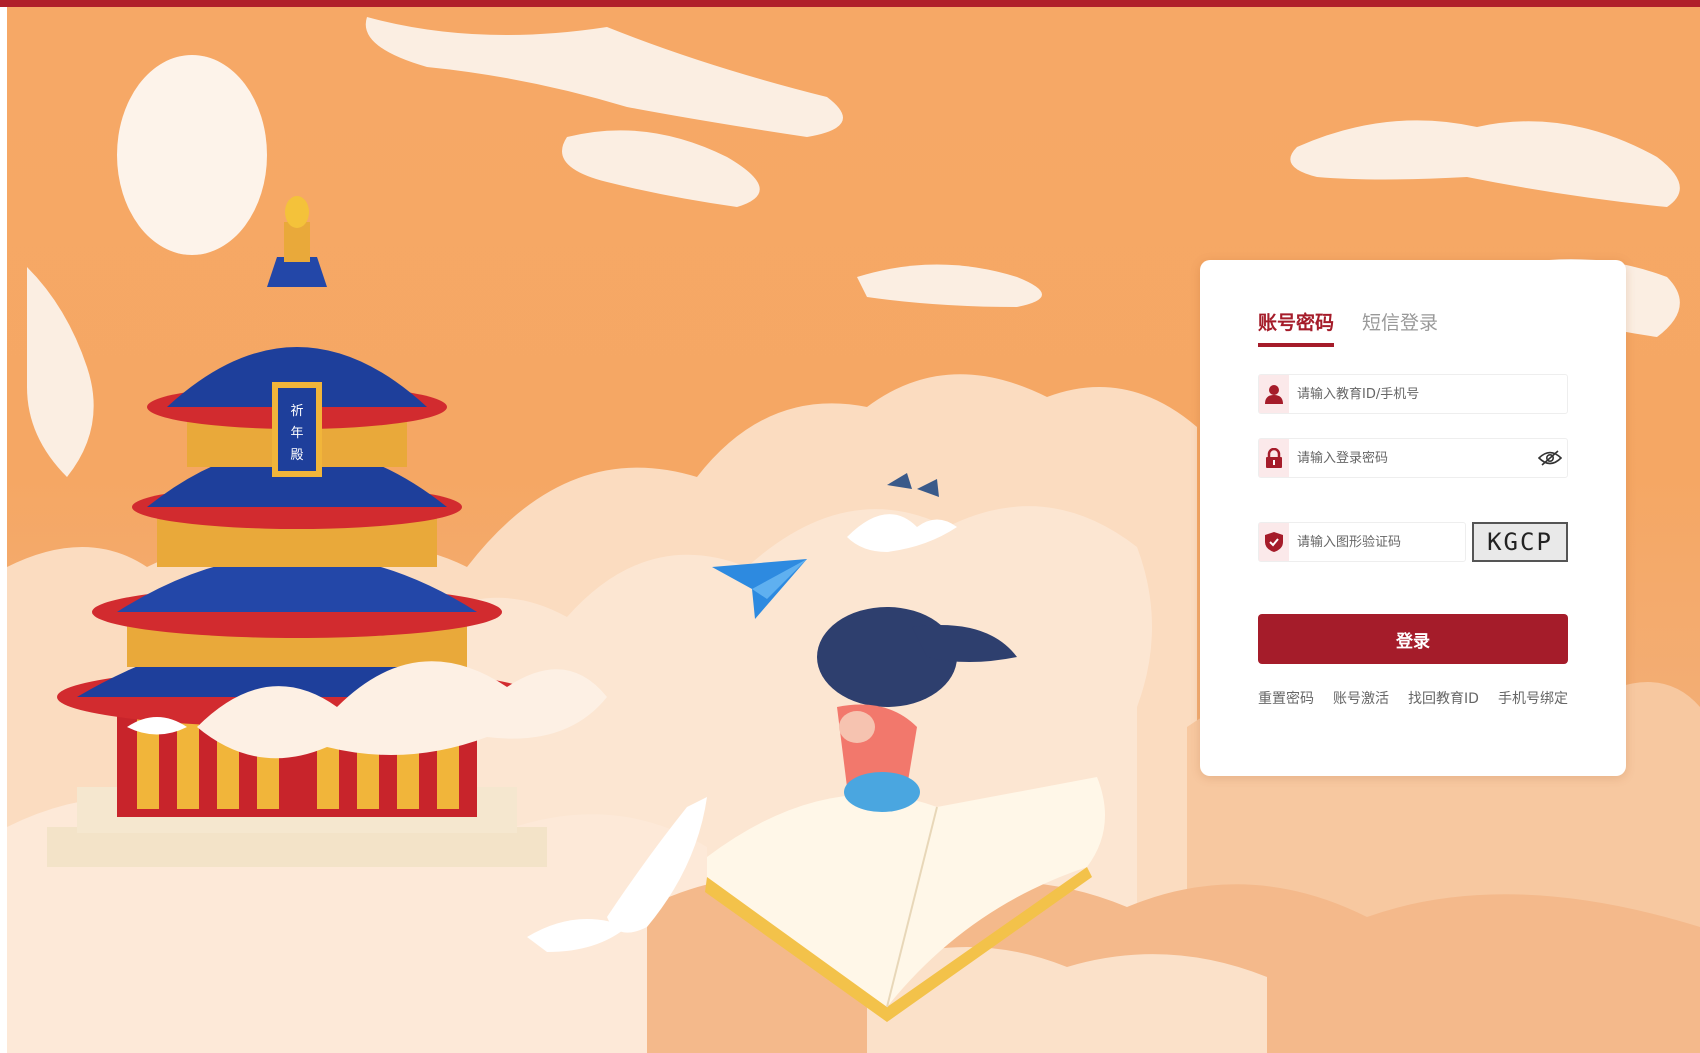 The width and height of the screenshot is (1700, 1053). I want to click on activate-account-link: 账号激活, so click(1361, 698).